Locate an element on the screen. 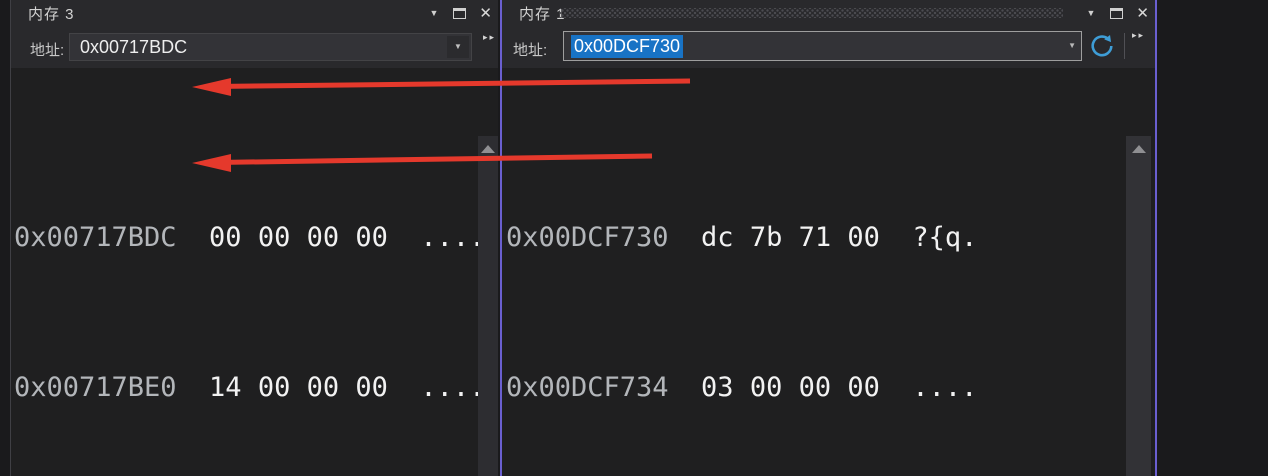  memory1-title: 内存 1 is located at coordinates (542, 14).